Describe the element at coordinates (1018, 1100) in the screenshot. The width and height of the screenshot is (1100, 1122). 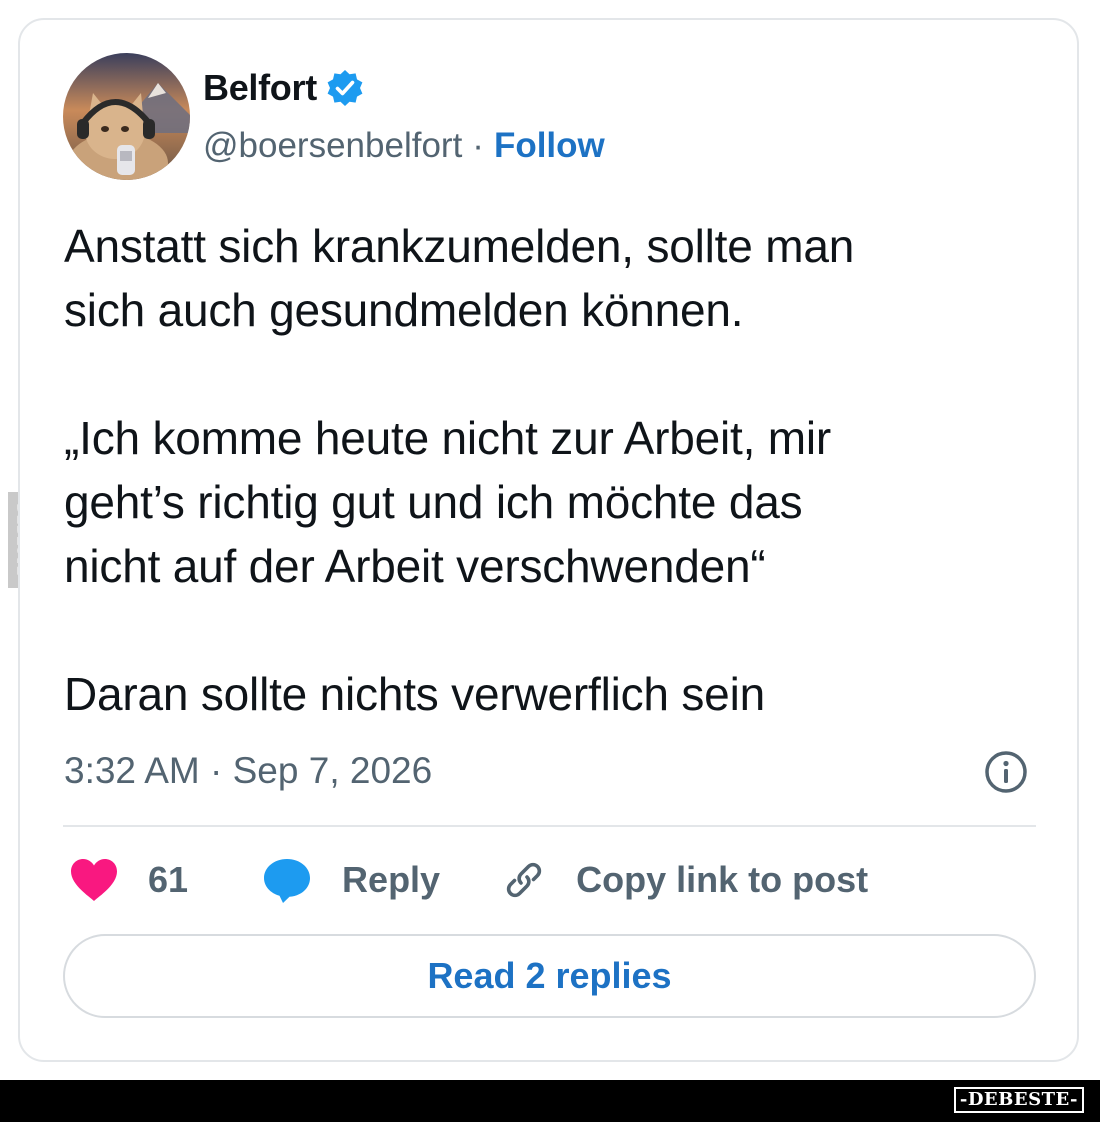
I see `footer-watermark-logo: -DEBESTE-` at that location.